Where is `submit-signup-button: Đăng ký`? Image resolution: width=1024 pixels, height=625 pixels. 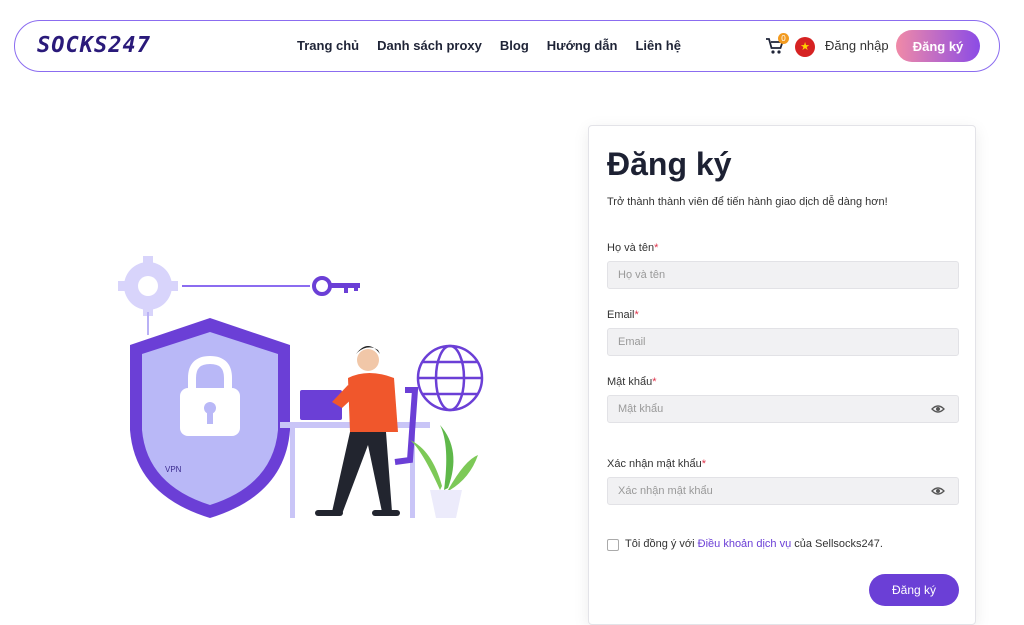 submit-signup-button: Đăng ký is located at coordinates (914, 590).